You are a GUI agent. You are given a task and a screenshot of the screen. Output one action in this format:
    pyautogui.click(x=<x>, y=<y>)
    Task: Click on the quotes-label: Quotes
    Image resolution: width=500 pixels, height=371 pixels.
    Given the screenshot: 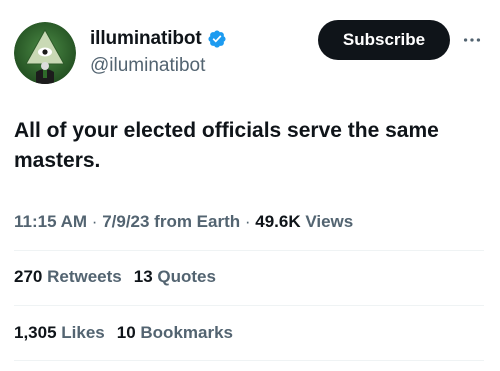 What is the action you would take?
    pyautogui.click(x=184, y=276)
    